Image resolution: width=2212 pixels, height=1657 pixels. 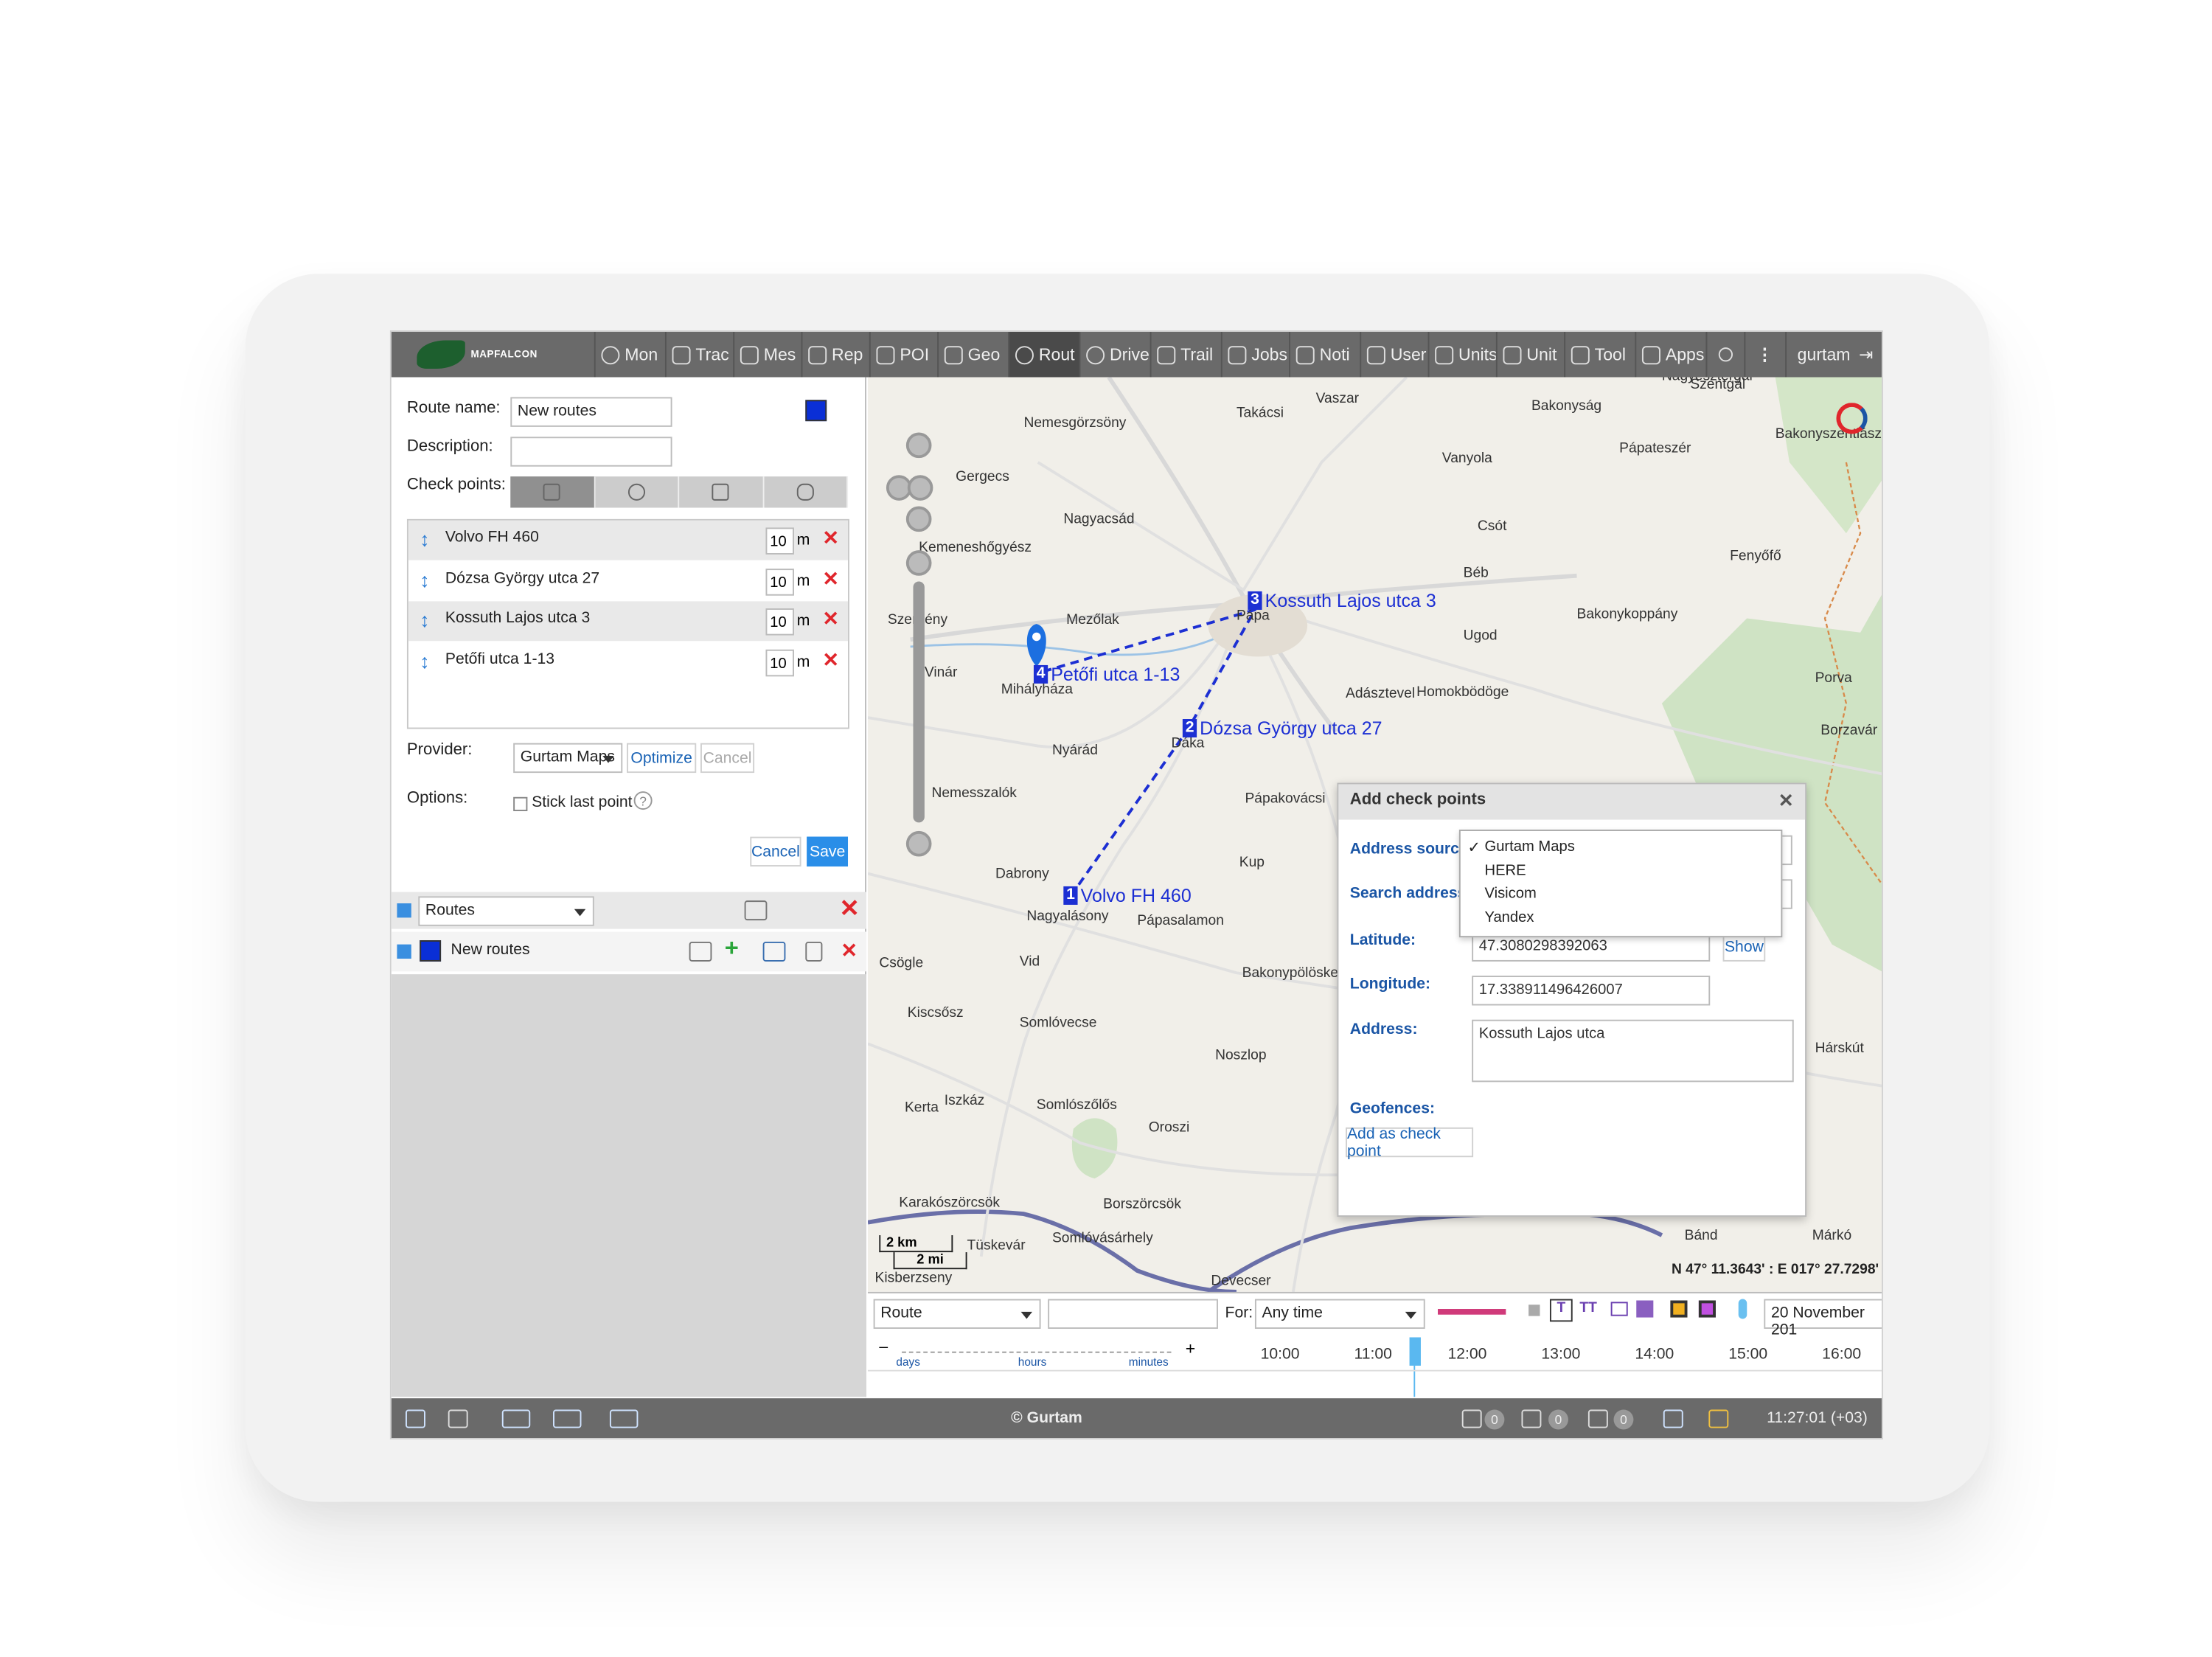 What do you see at coordinates (774, 952) in the screenshot?
I see `schedule-table-icon` at bounding box center [774, 952].